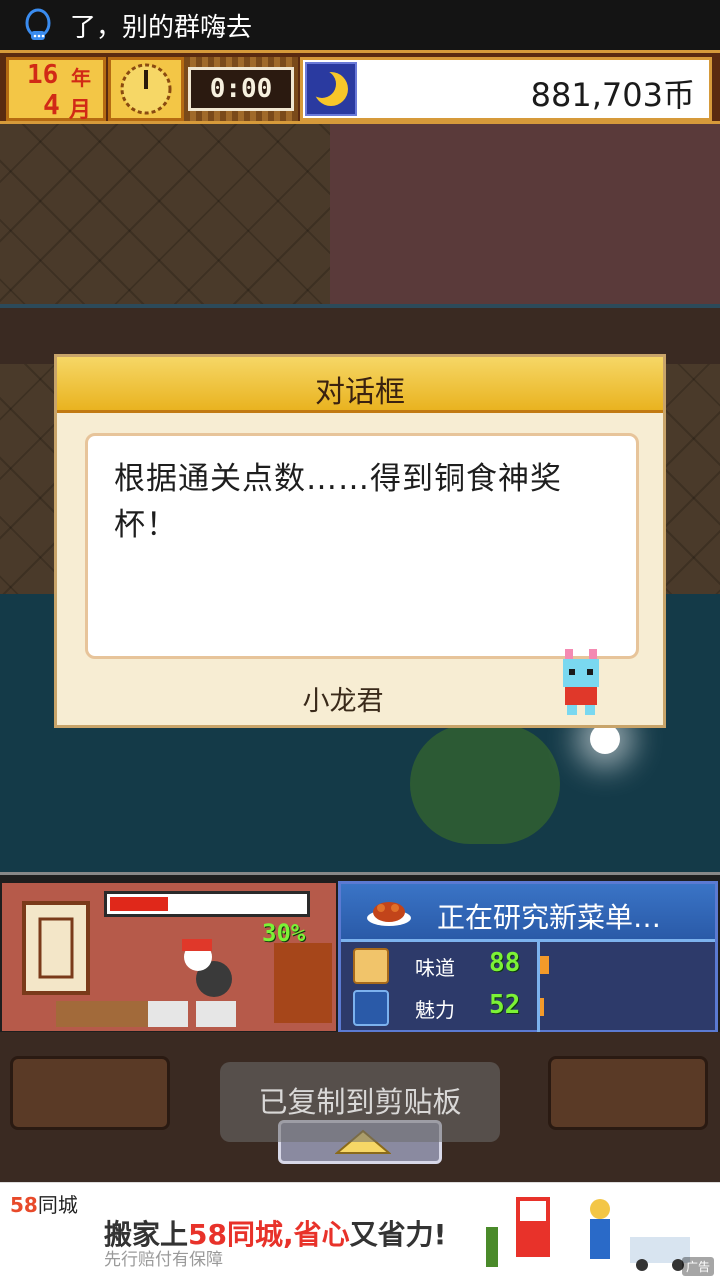  I want to click on clipboard-toast: 已复制到剪贴板, so click(360, 1102).